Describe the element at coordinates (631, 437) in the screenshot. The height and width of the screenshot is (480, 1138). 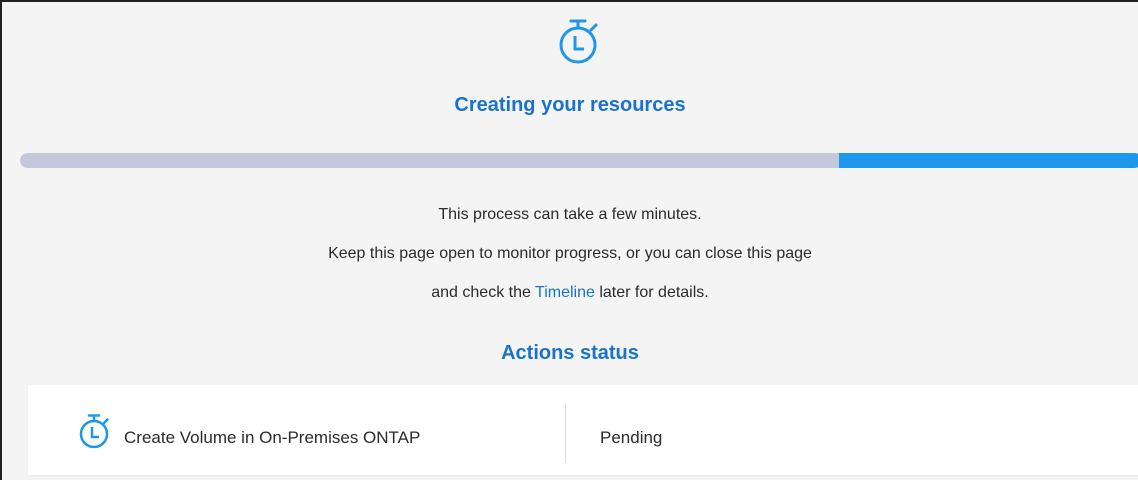
I see `action-status: Pending` at that location.